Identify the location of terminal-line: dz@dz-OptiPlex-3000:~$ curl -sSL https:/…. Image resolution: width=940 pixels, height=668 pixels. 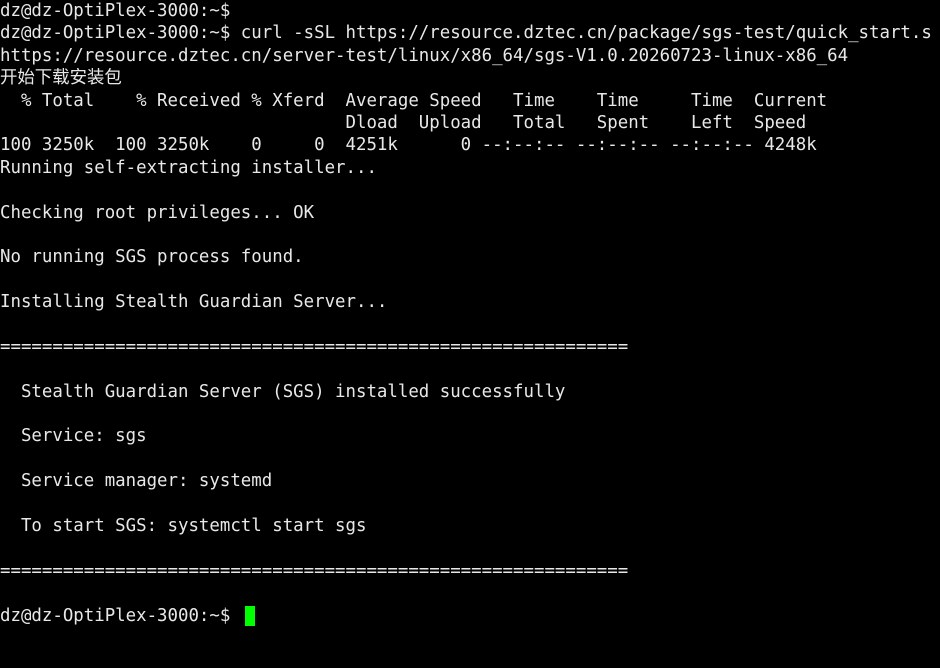
(466, 33).